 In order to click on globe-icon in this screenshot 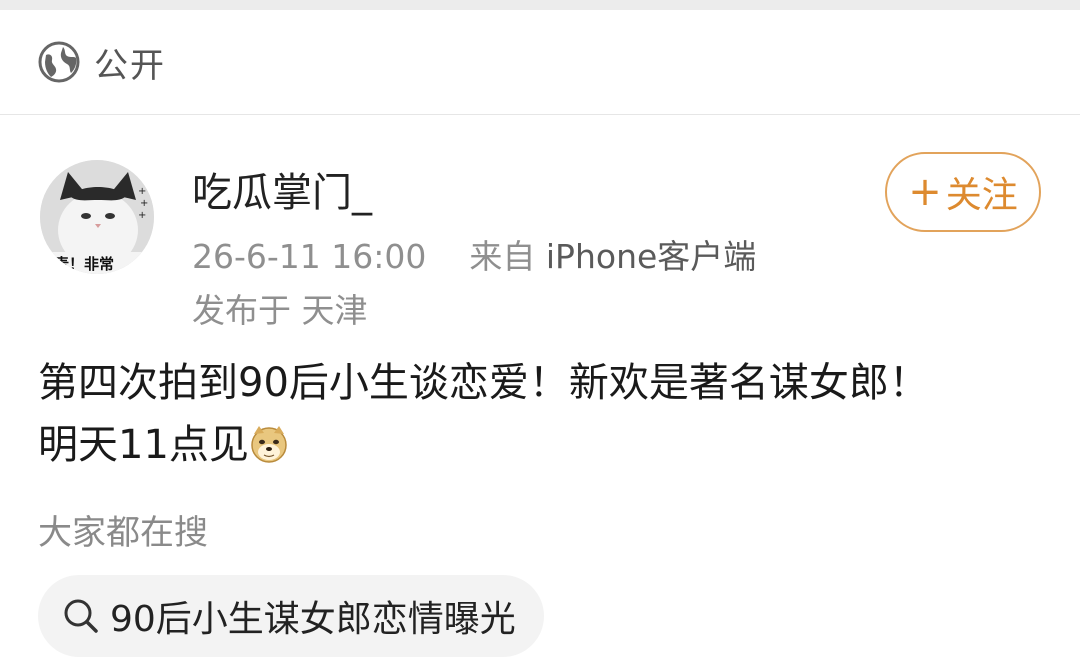, I will do `click(59, 62)`.